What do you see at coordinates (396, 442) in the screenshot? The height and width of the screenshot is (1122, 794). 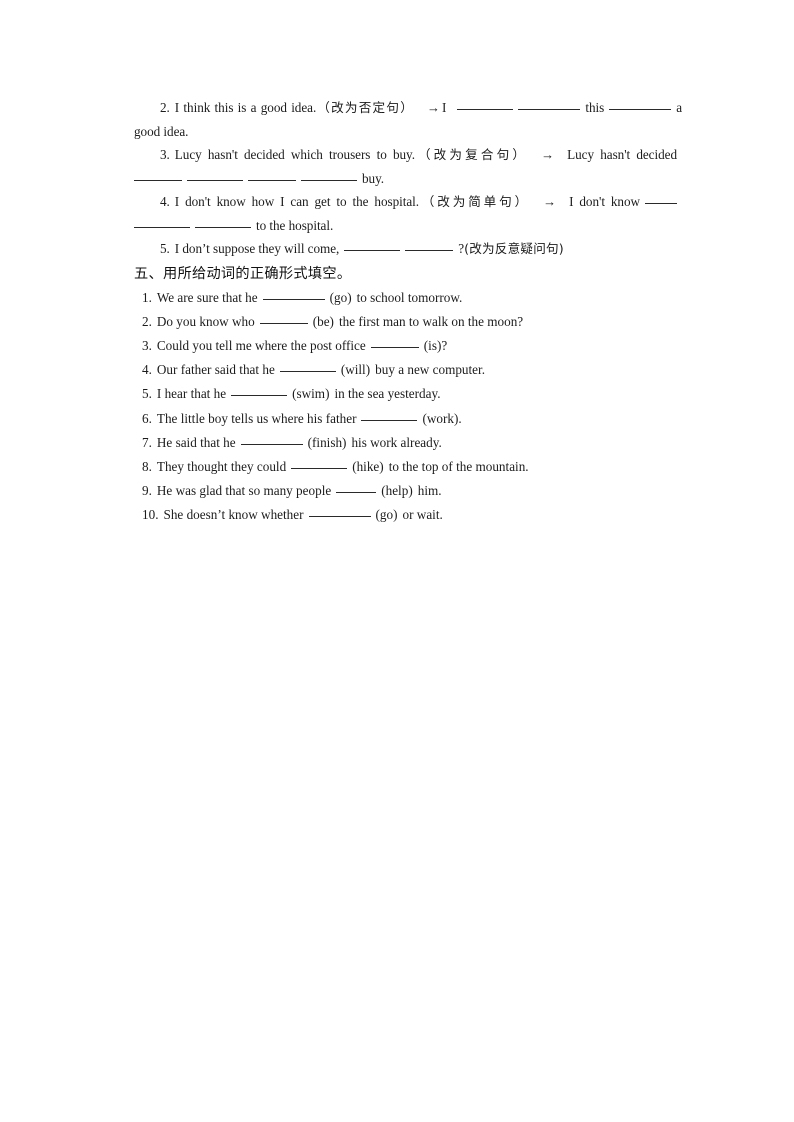 I see `question-text-after: his work already.` at bounding box center [396, 442].